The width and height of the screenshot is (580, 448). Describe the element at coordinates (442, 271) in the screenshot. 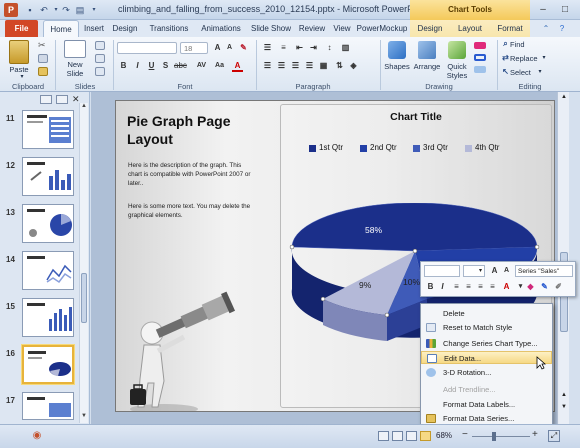

I see `font-name-box` at that location.